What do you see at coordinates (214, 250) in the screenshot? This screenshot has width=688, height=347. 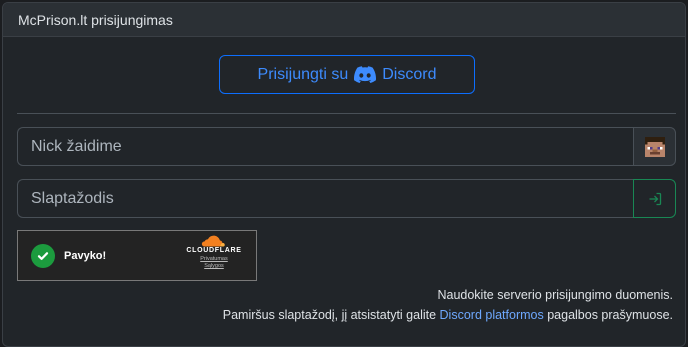 I see `cloudflare-logo-text: CLOUDFLARE` at bounding box center [214, 250].